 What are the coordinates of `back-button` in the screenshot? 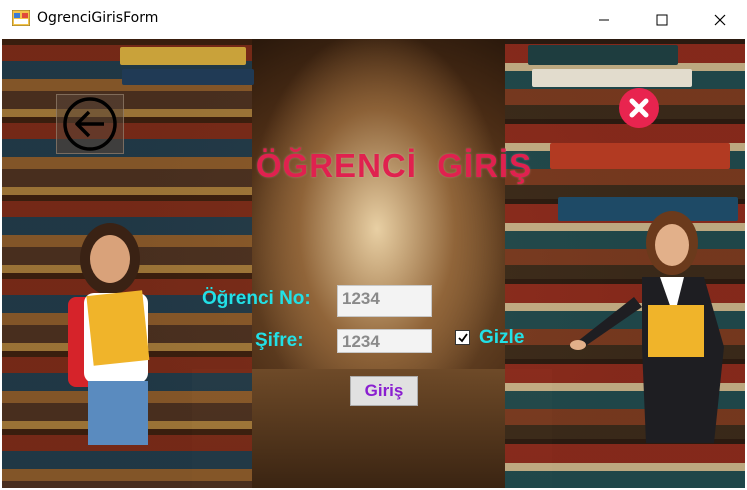 It's located at (90, 124).